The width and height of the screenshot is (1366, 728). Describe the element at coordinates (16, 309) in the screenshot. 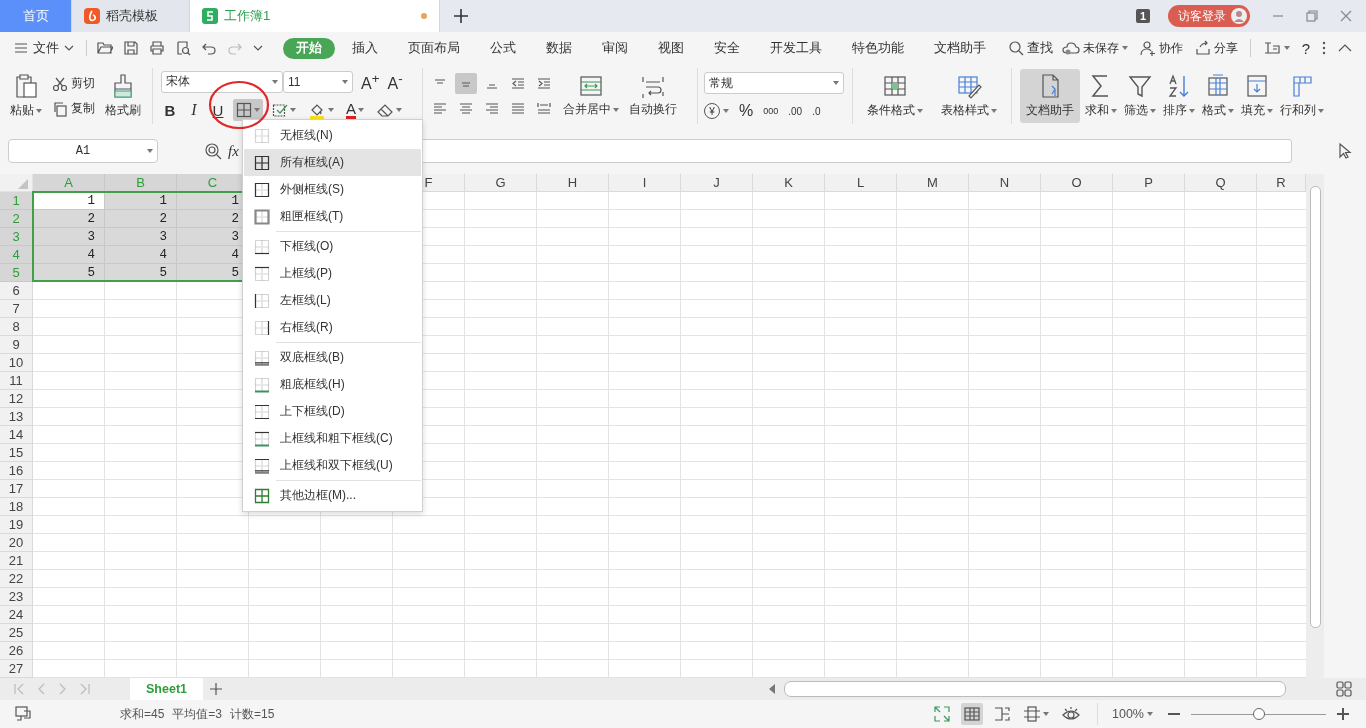

I see `row-header: 7` at that location.